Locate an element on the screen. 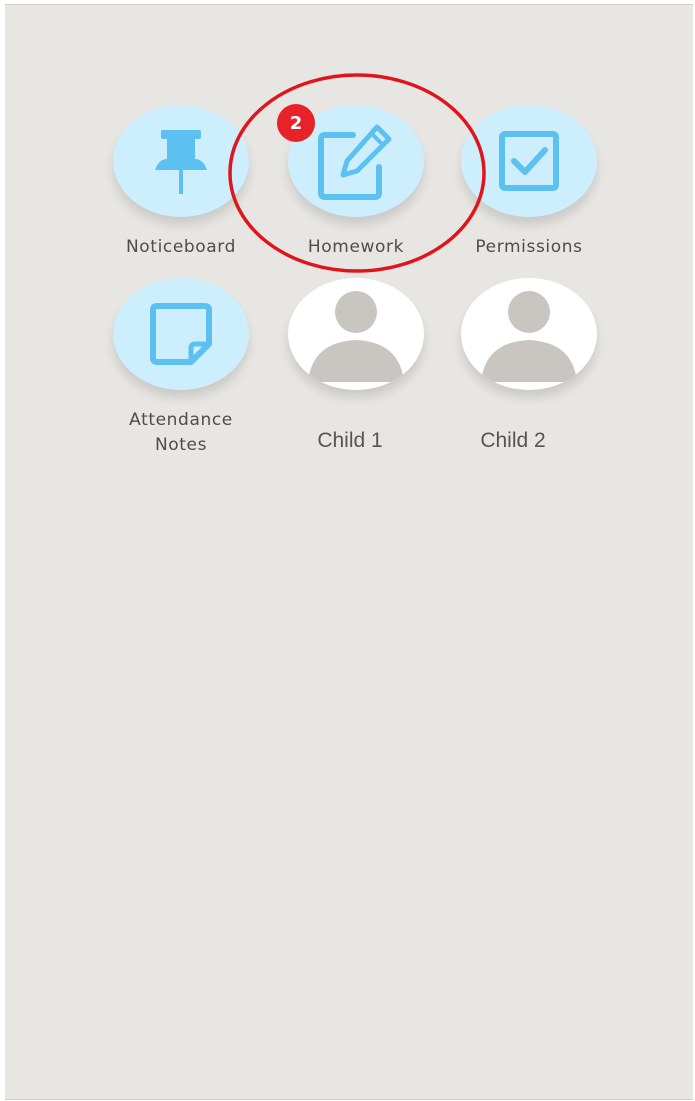  child-1-button is located at coordinates (356, 334).